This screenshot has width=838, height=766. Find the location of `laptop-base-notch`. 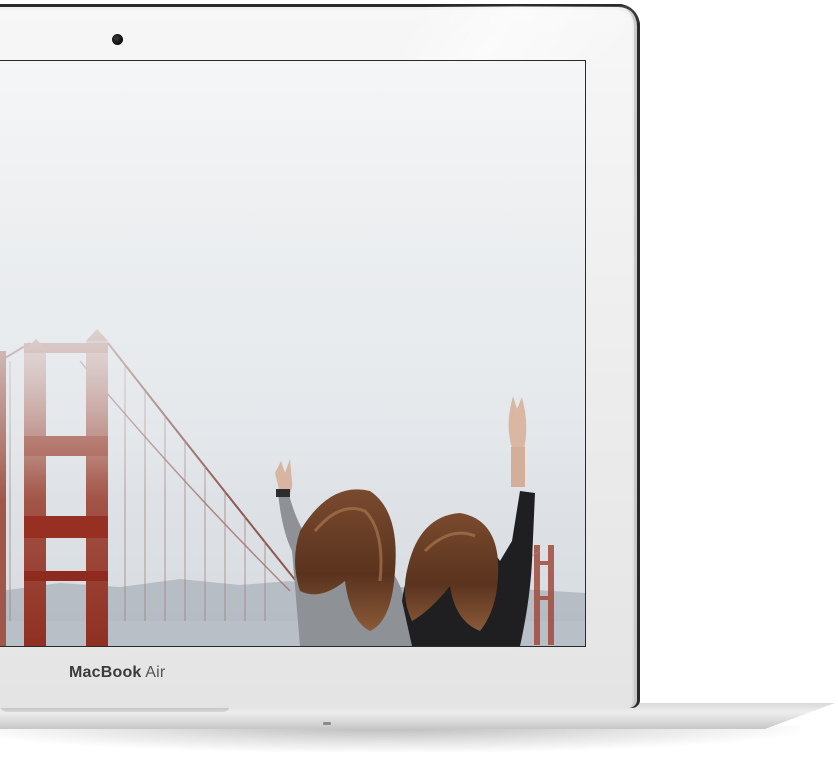

laptop-base-notch is located at coordinates (327, 723).